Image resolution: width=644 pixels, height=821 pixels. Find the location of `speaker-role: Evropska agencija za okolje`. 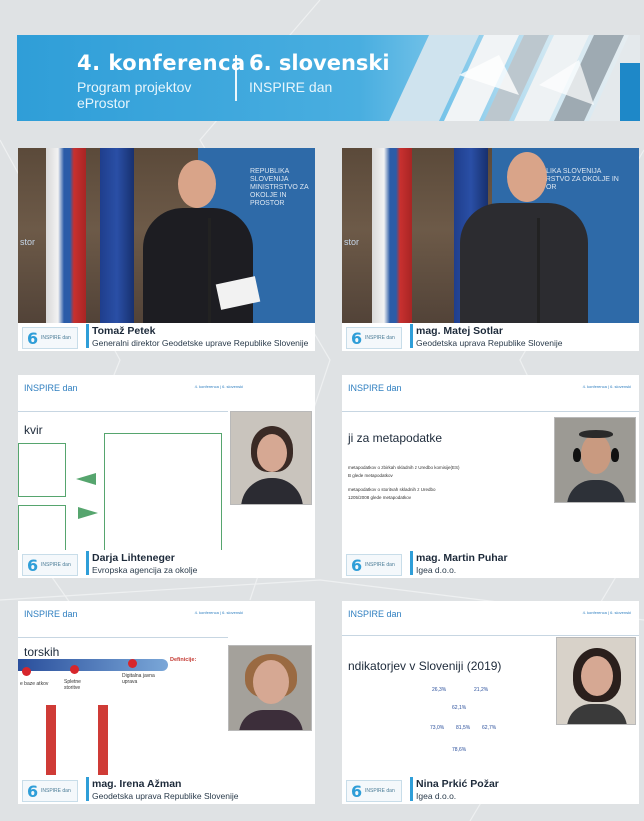

speaker-role: Evropska agencija za okolje is located at coordinates (145, 570).